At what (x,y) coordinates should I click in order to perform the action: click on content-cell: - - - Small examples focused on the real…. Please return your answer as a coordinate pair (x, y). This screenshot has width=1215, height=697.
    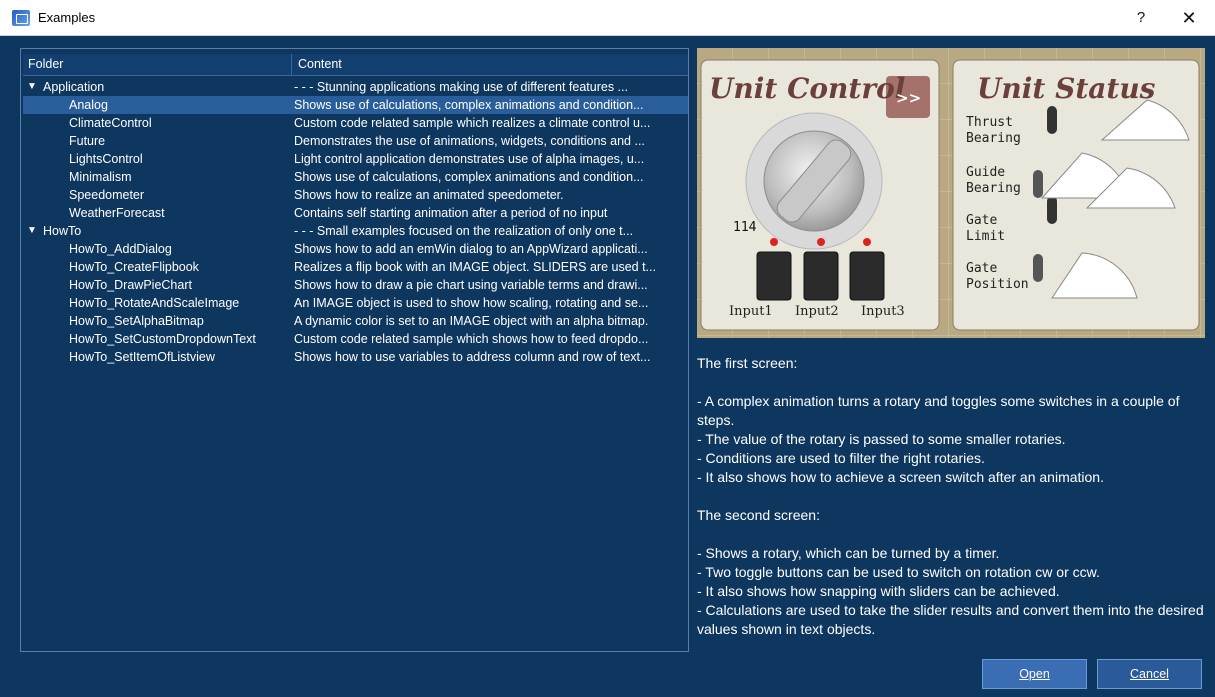
    Looking at the image, I should click on (464, 231).